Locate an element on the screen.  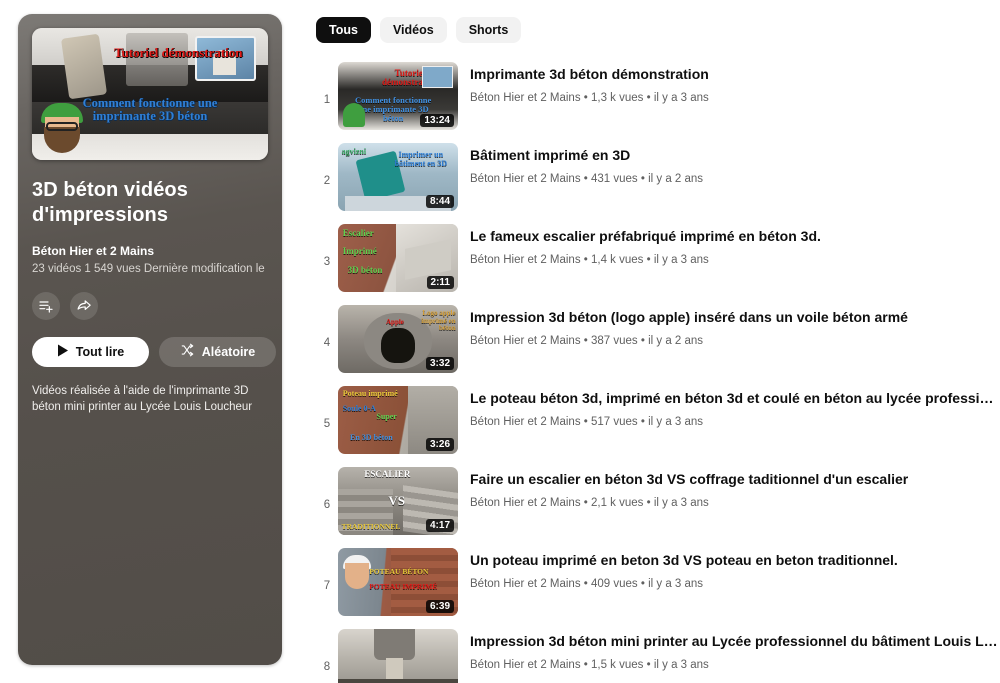
video-index: 3 is located at coordinates (327, 262).